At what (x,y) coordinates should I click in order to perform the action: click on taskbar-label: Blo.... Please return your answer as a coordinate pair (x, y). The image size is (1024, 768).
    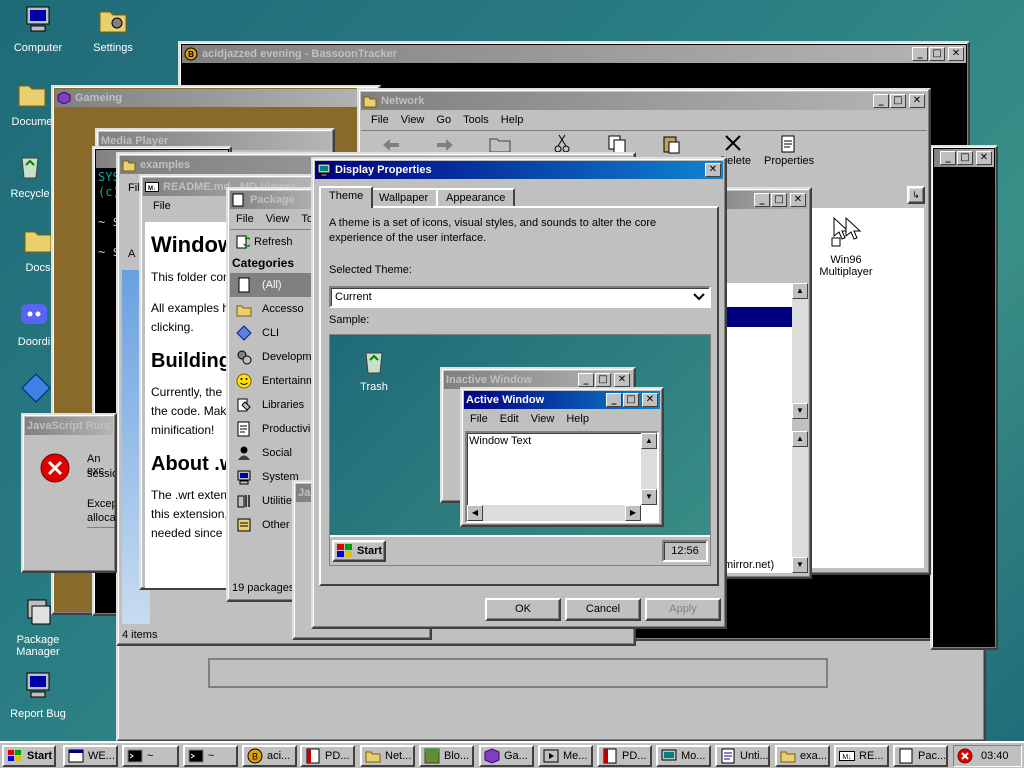
    Looking at the image, I should click on (457, 756).